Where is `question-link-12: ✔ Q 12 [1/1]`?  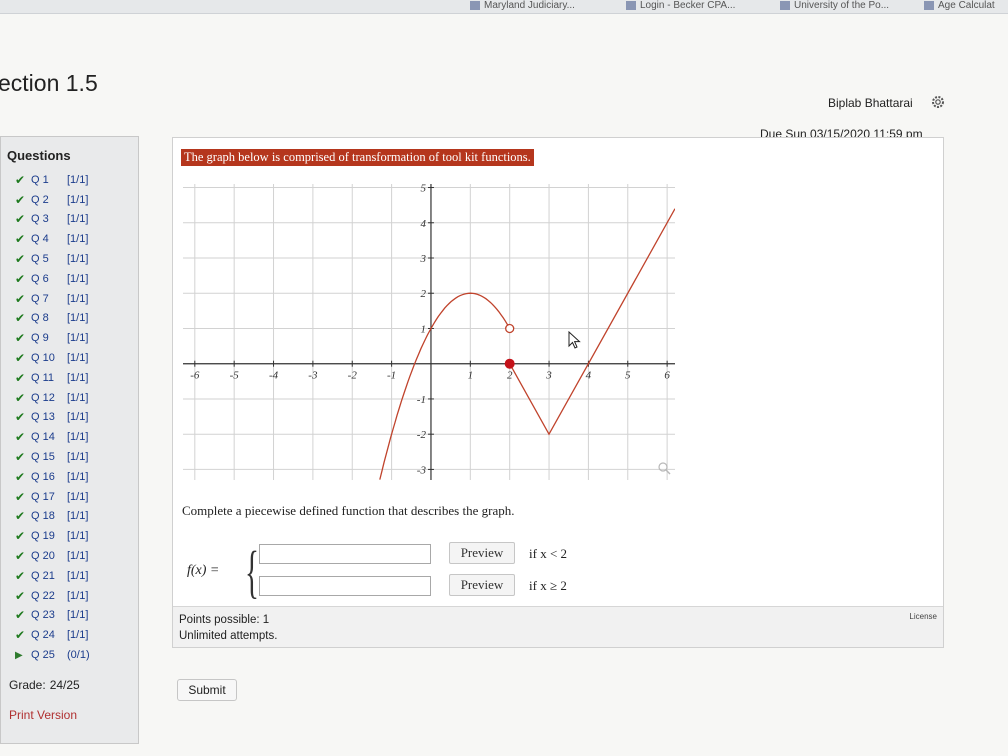
question-link-12: ✔ Q 12 [1/1] is located at coordinates (52, 398).